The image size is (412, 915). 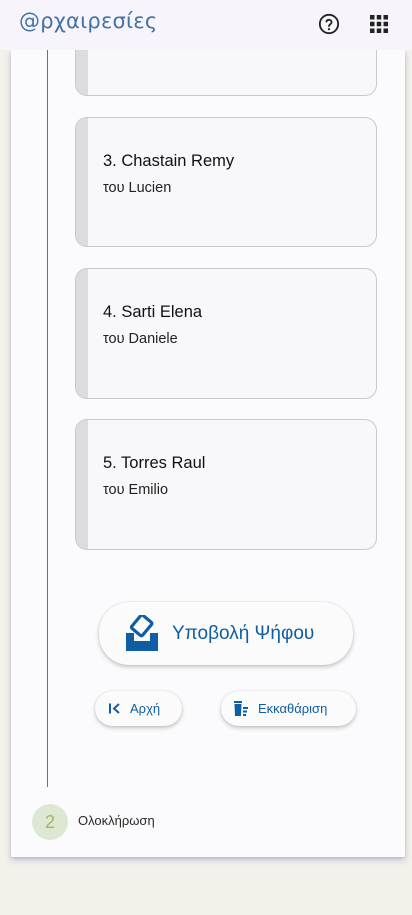 I want to click on candidate-card: 3. Chastain Remy του Lucien, so click(x=226, y=182).